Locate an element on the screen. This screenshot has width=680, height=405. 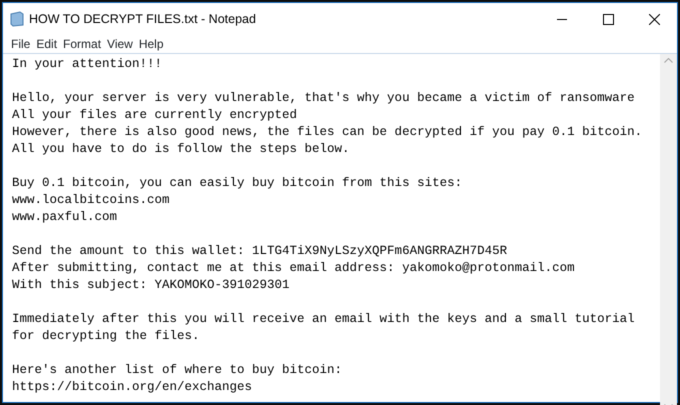
text-line: https://bitcoin.org/en/exchanges is located at coordinates (132, 387).